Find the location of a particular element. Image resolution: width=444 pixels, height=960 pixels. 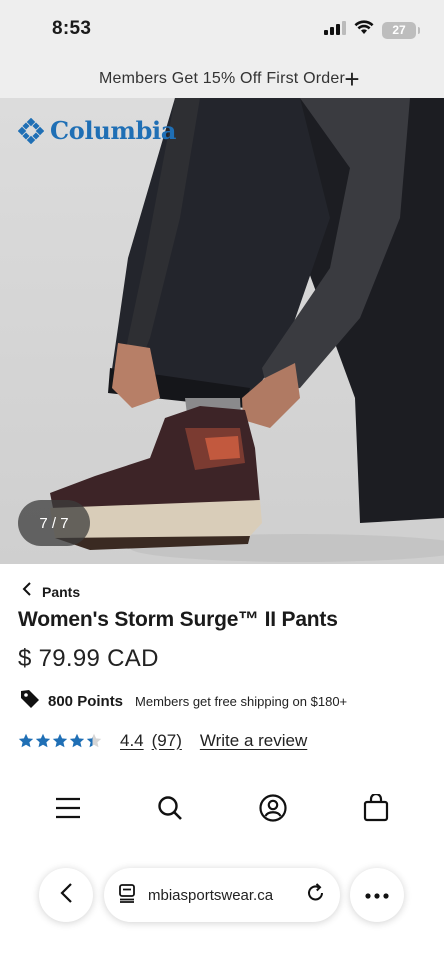

promo-banner: Members Get 15% Off First Order + is located at coordinates (222, 79).